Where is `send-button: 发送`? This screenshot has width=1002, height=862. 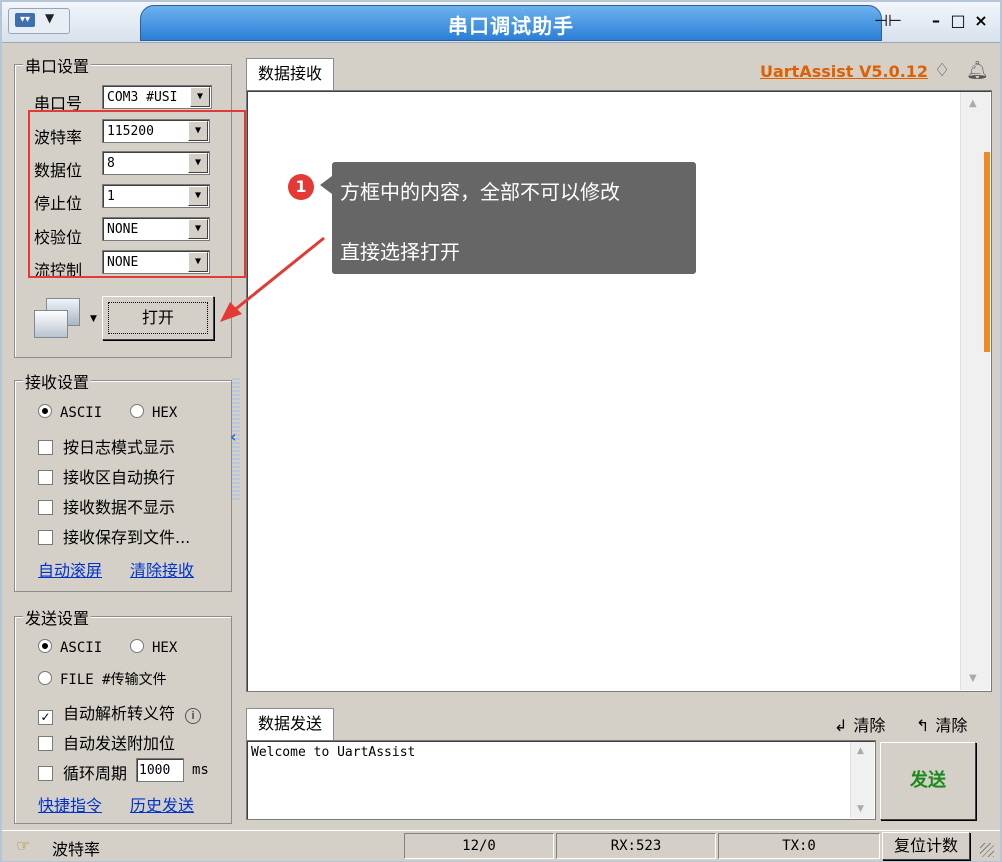 send-button: 发送 is located at coordinates (928, 781).